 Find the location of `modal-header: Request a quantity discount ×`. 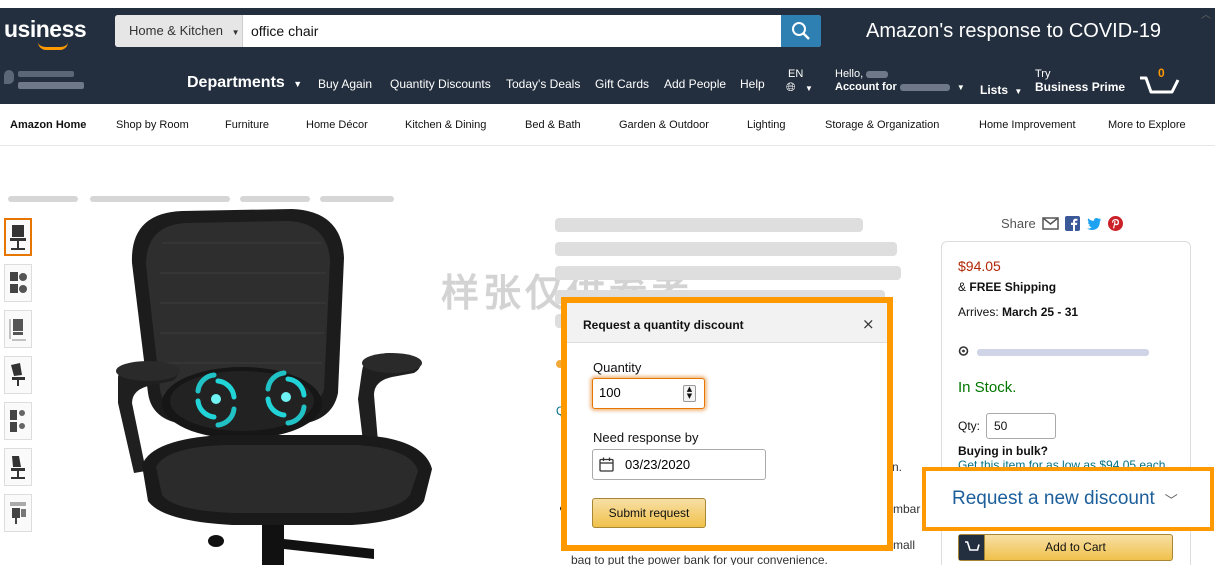

modal-header: Request a quantity discount × is located at coordinates (727, 323).